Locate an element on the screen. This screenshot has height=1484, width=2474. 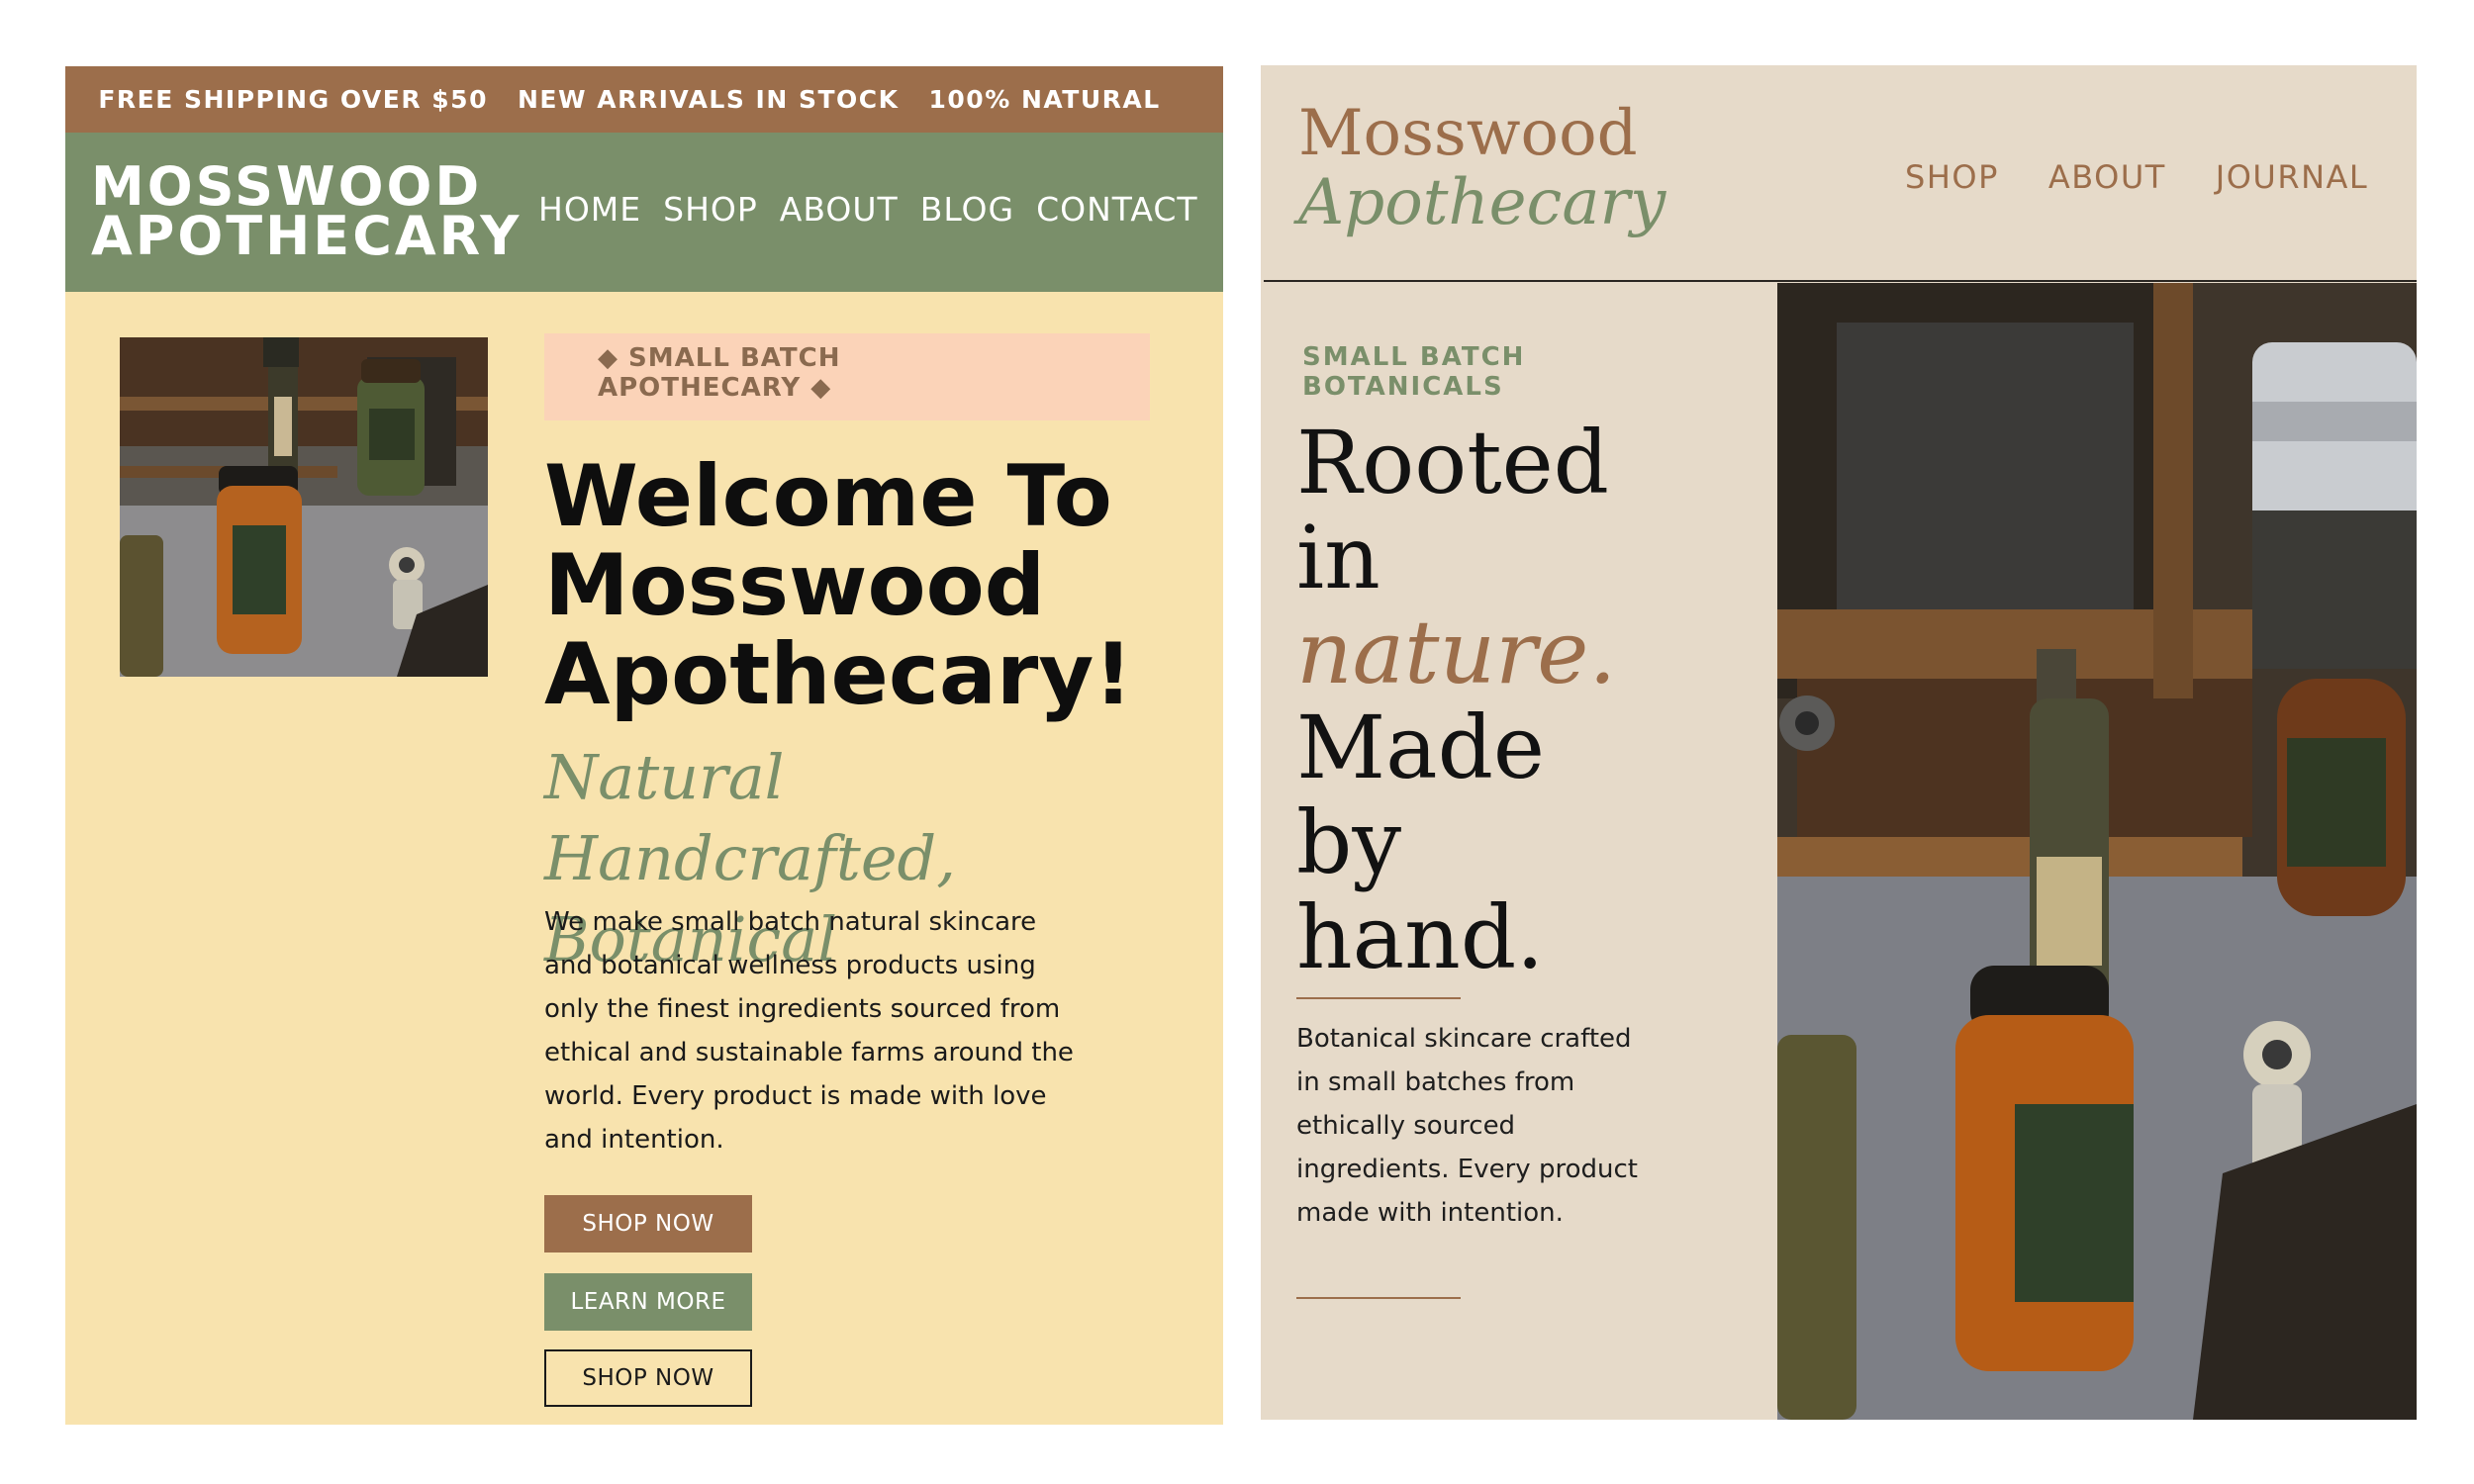
nav-contact: CONTACT is located at coordinates (1117, 209).